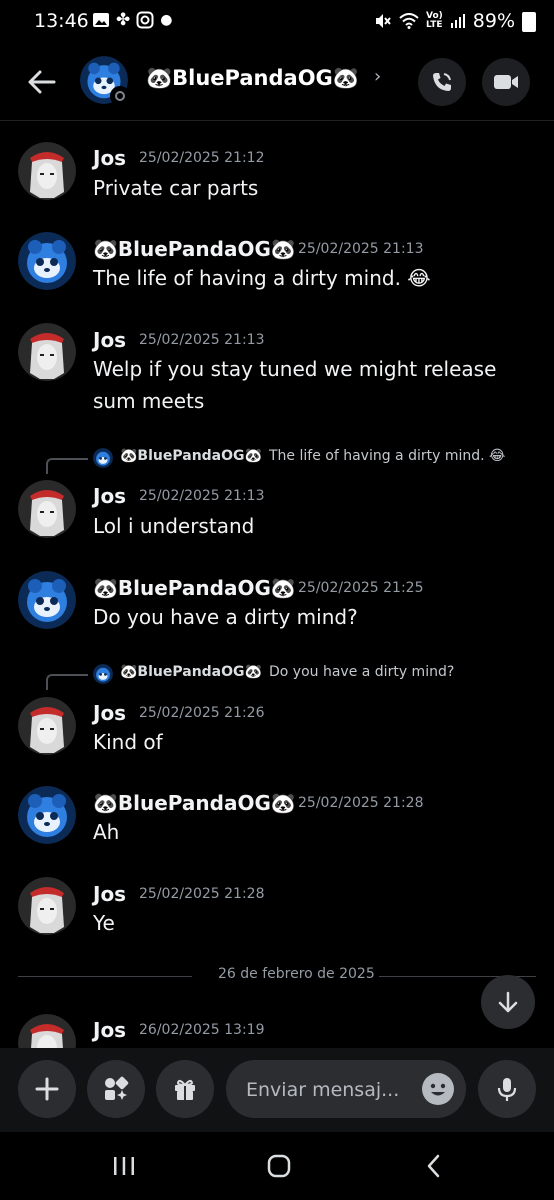  I want to click on chevron-right-icon: ›, so click(377, 76).